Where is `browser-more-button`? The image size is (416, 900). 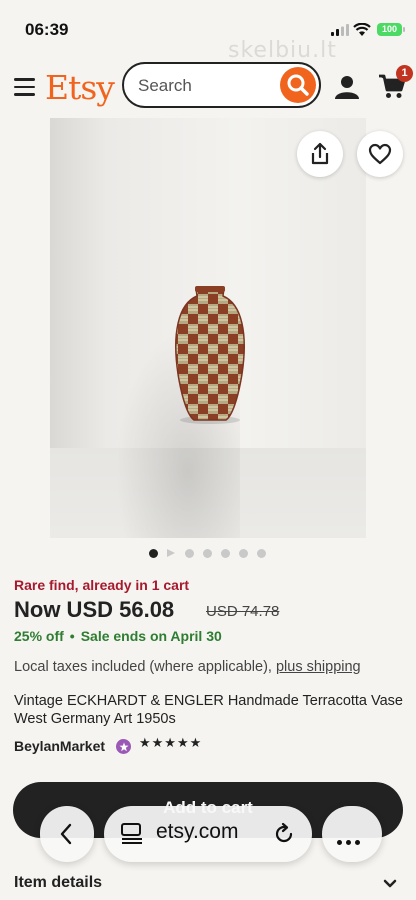
browser-more-button is located at coordinates (352, 834).